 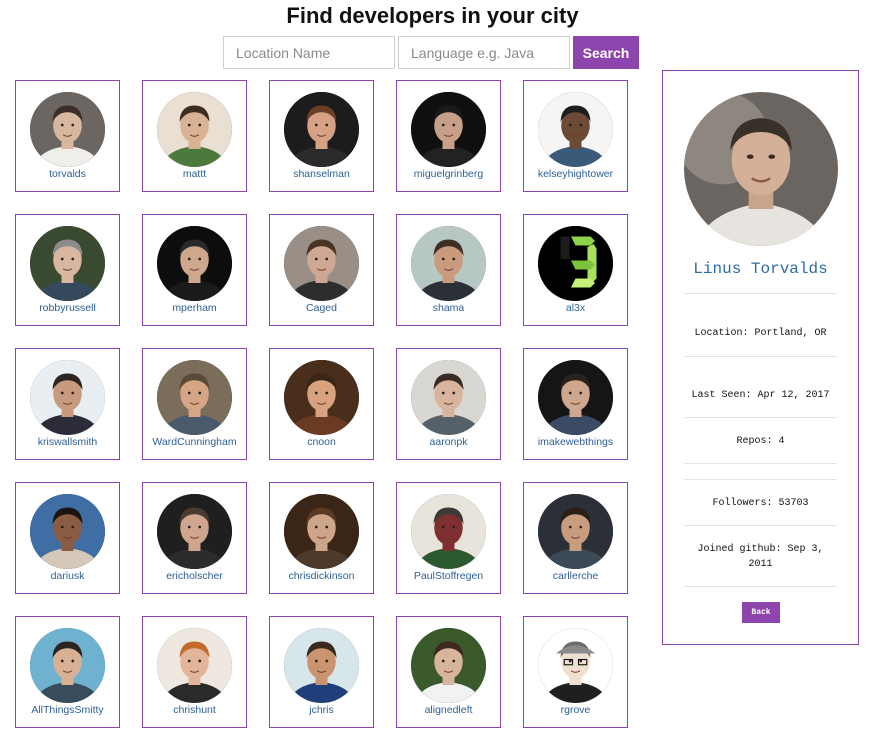 I want to click on developer-card: carllerche, so click(x=575, y=538).